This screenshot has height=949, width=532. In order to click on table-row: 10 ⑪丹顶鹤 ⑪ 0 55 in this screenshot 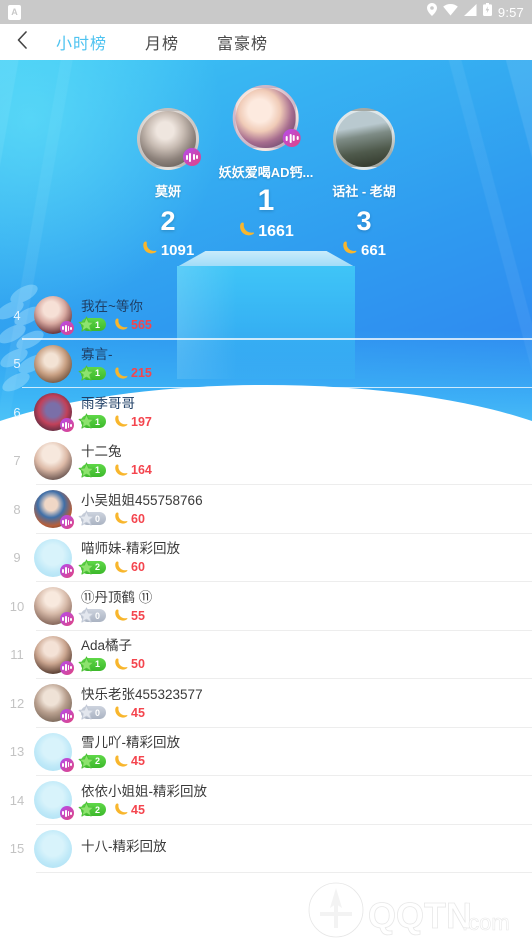, I will do `click(266, 606)`.